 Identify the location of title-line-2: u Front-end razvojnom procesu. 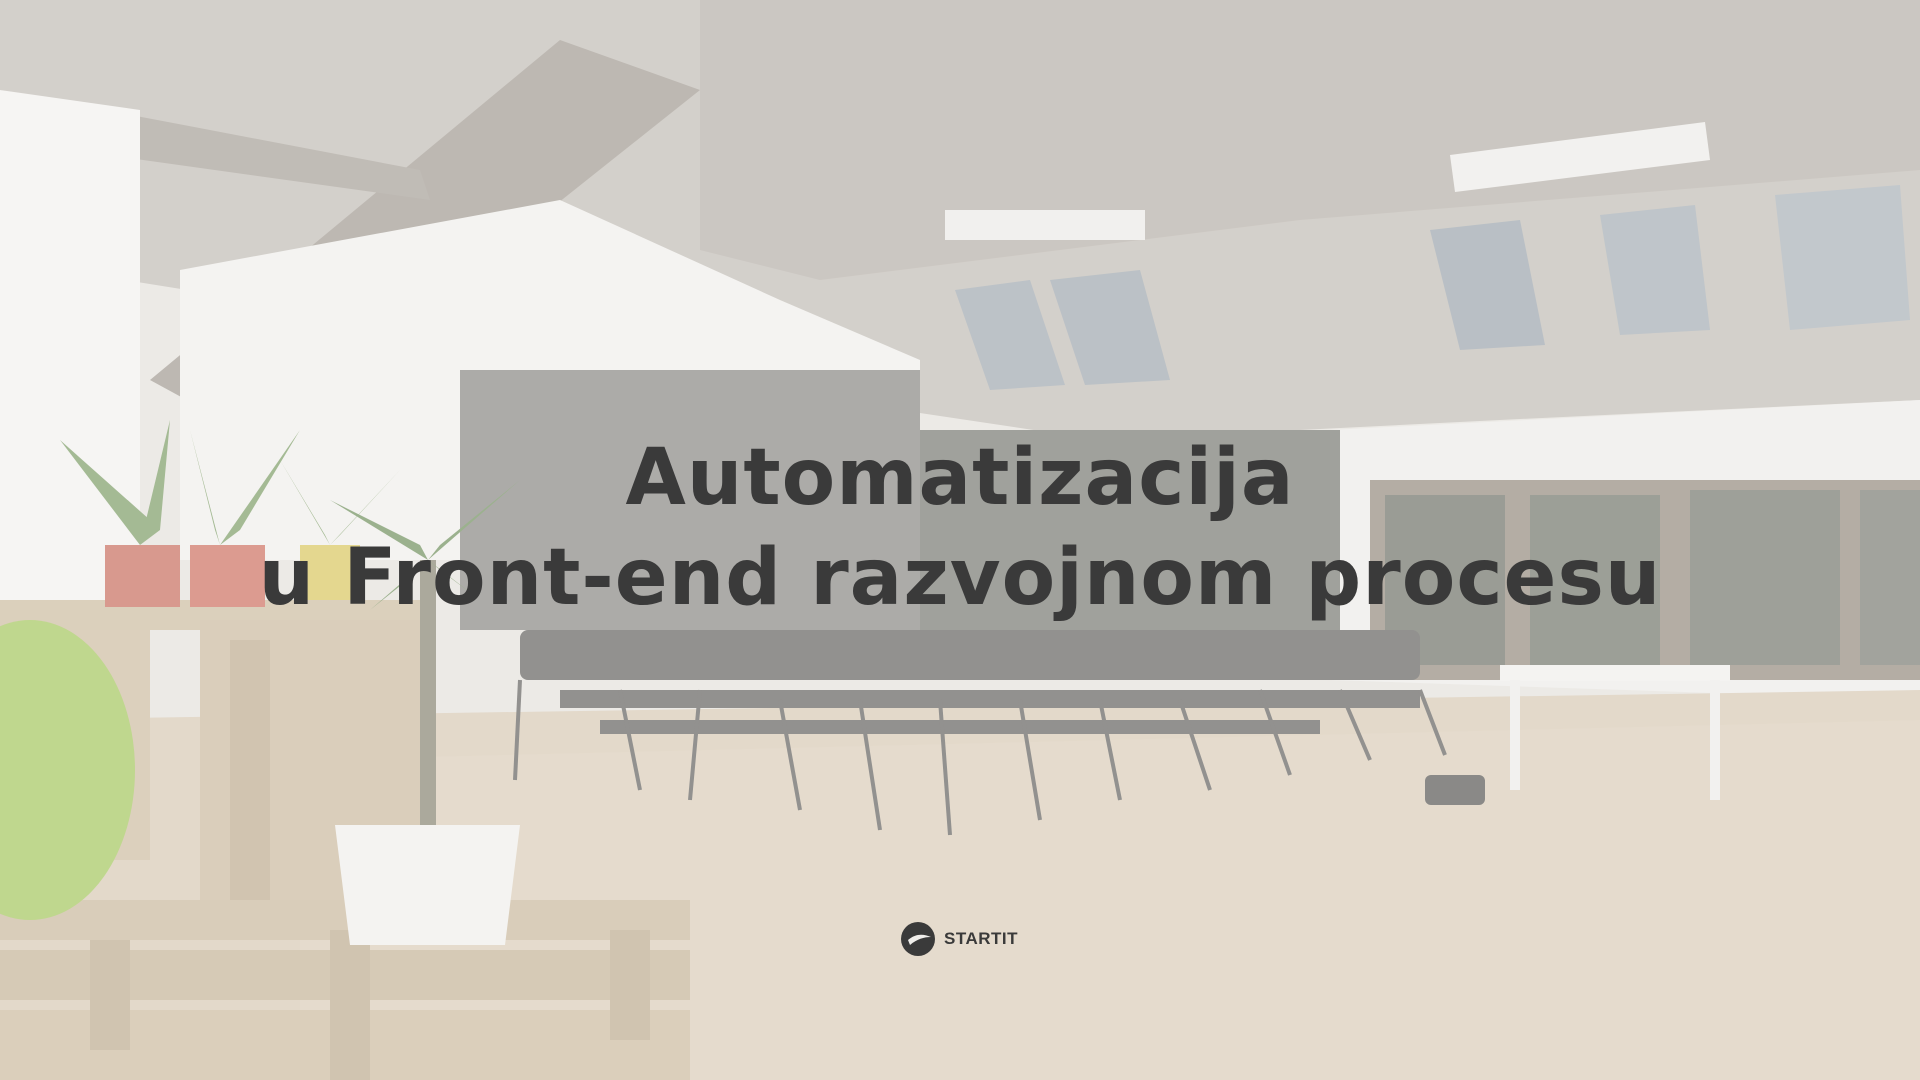
(960, 578).